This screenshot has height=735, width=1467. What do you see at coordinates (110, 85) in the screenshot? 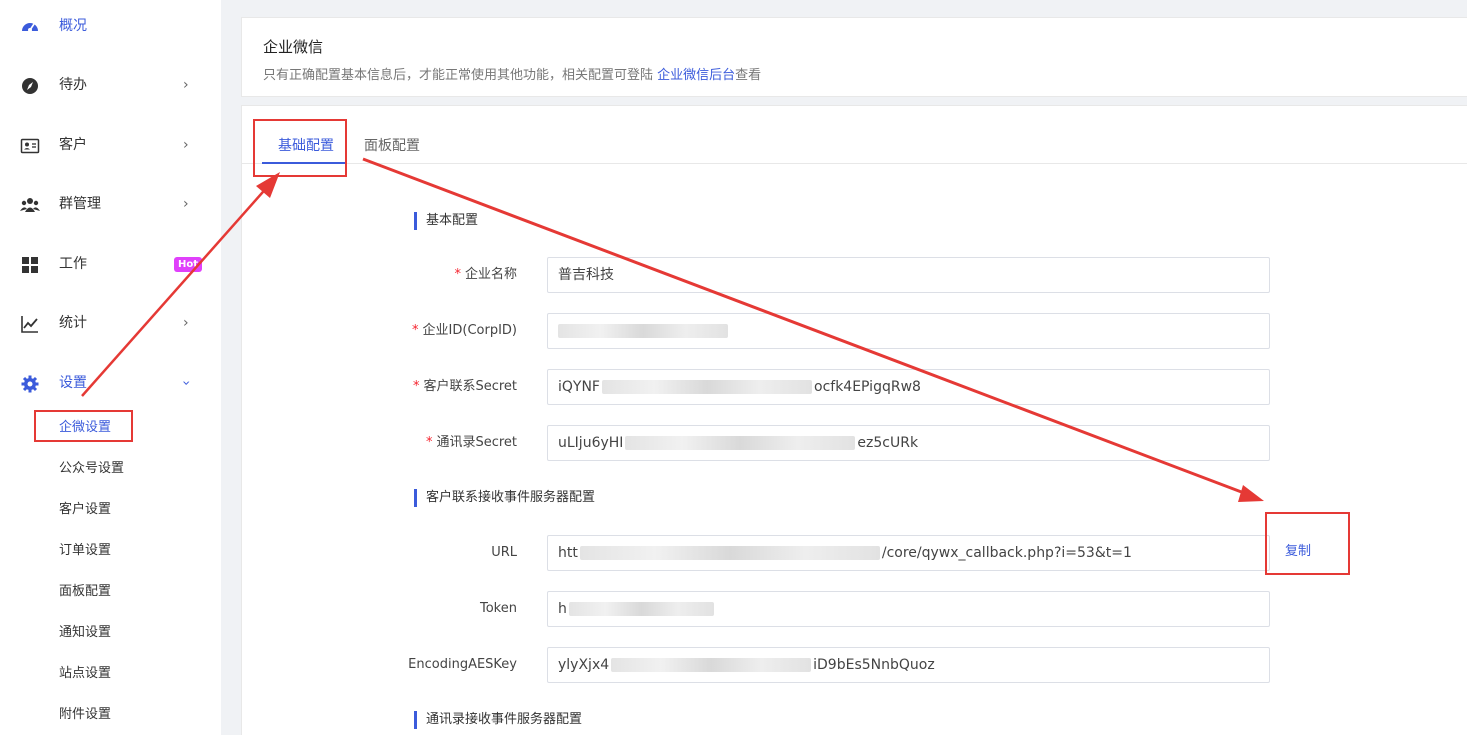
I see `nav-todo: 待办 ›` at bounding box center [110, 85].